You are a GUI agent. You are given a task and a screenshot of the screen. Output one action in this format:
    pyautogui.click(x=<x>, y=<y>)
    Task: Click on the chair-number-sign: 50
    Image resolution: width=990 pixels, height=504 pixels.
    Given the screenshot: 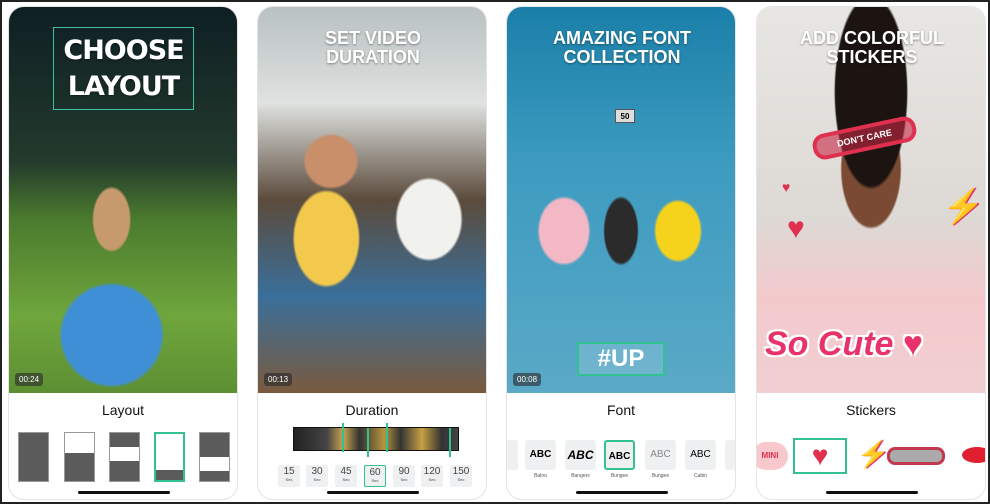 What is the action you would take?
    pyautogui.click(x=625, y=116)
    